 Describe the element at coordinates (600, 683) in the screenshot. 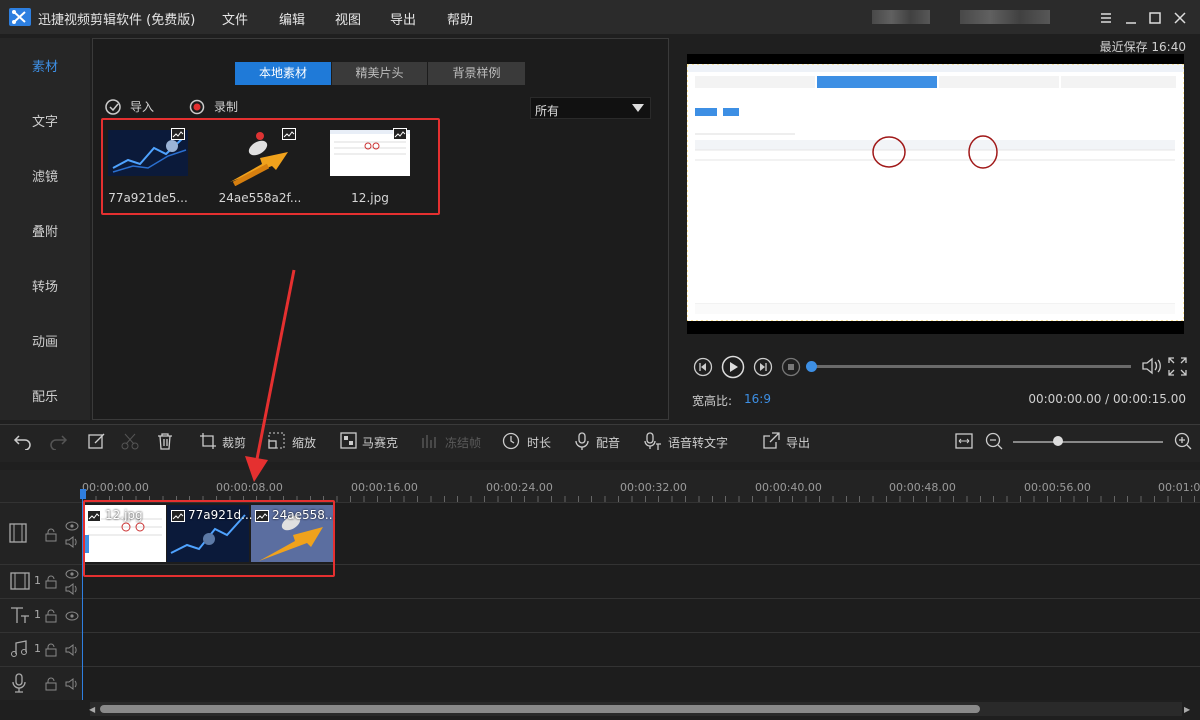

I see `voice-track` at that location.